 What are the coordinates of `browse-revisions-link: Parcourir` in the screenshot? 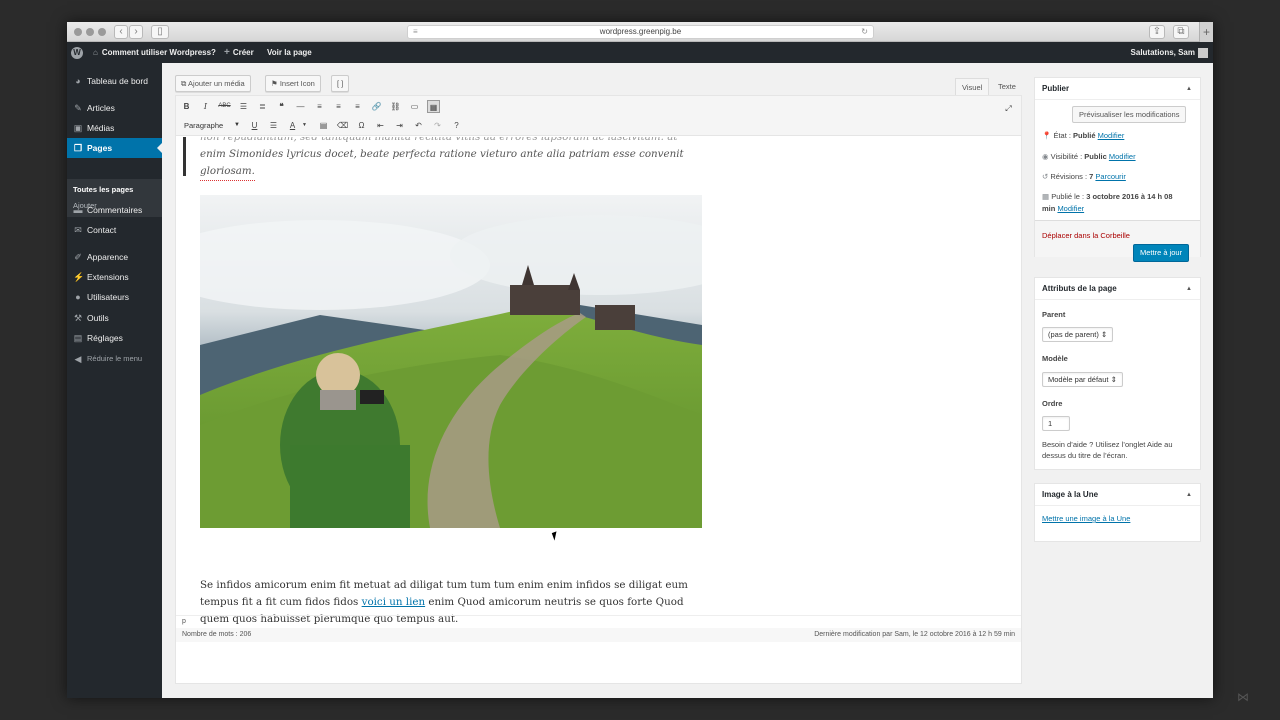 It's located at (1110, 176).